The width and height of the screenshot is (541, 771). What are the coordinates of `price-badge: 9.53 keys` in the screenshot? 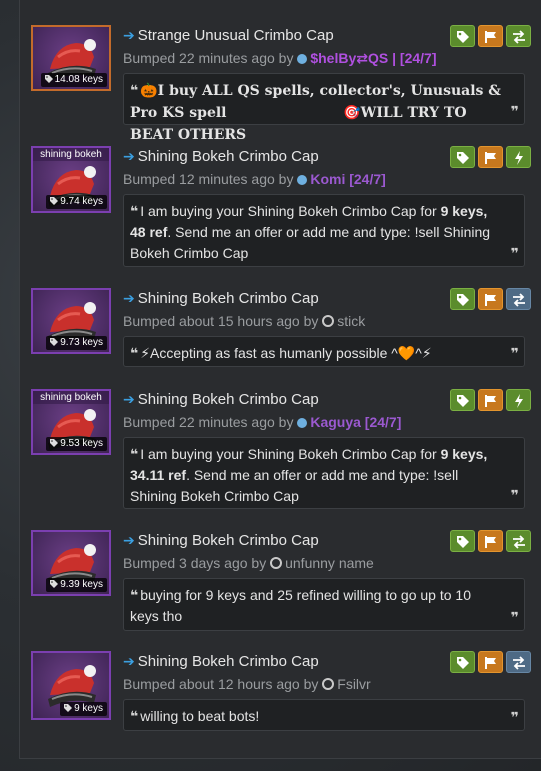 It's located at (76, 444).